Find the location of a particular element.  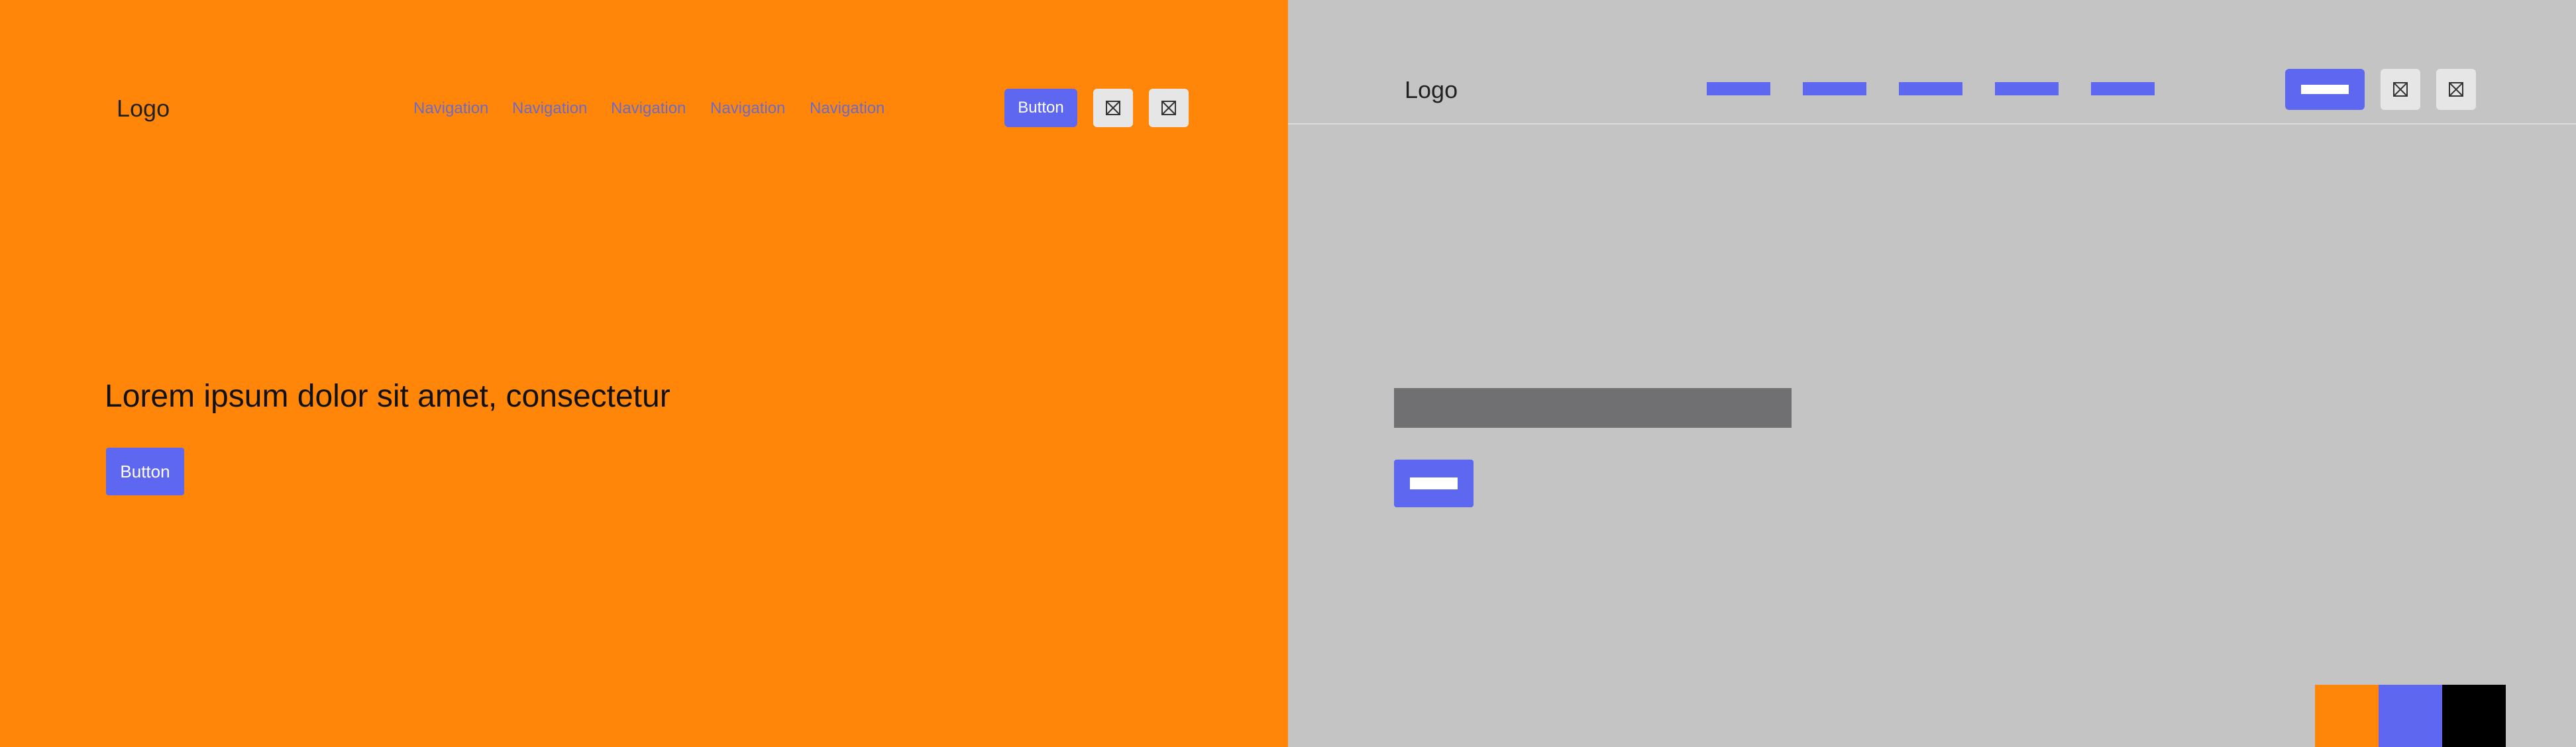

hero-title-placeholder is located at coordinates (1593, 408).